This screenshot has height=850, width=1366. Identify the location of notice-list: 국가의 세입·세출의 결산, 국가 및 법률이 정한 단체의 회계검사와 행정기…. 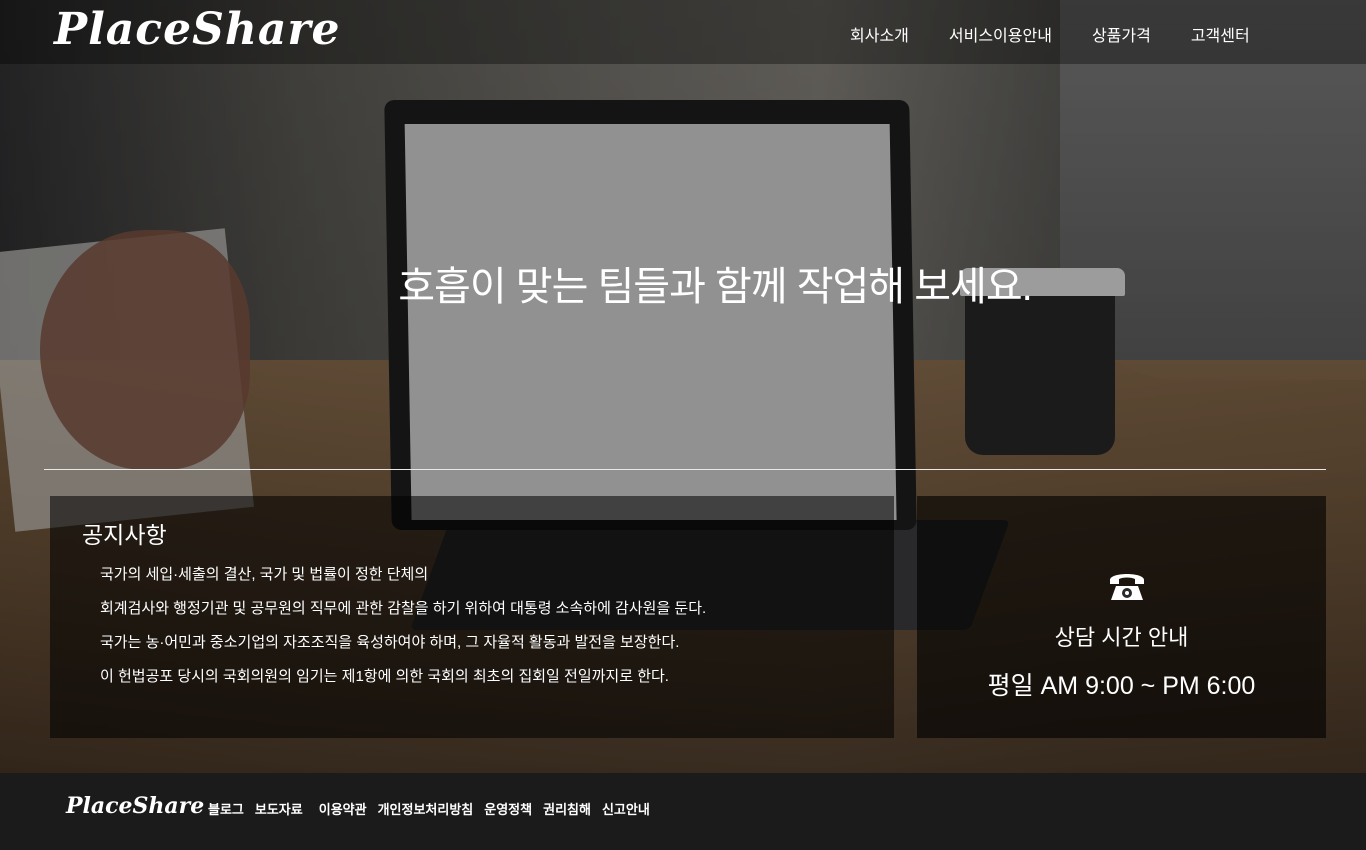
(403, 632).